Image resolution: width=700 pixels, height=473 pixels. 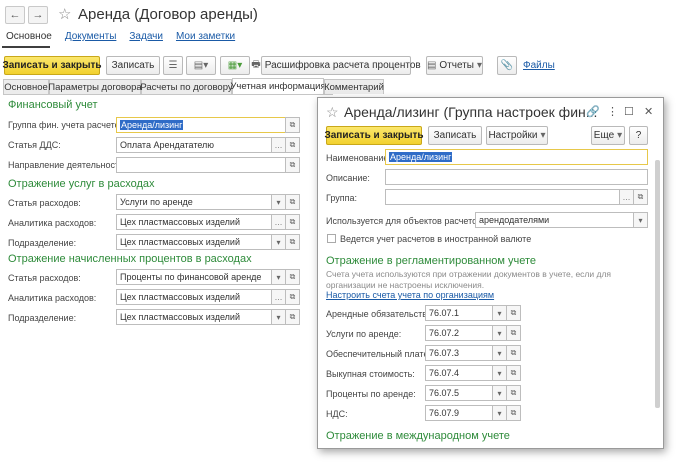 I want to click on link-documents: Документы, so click(x=91, y=36).